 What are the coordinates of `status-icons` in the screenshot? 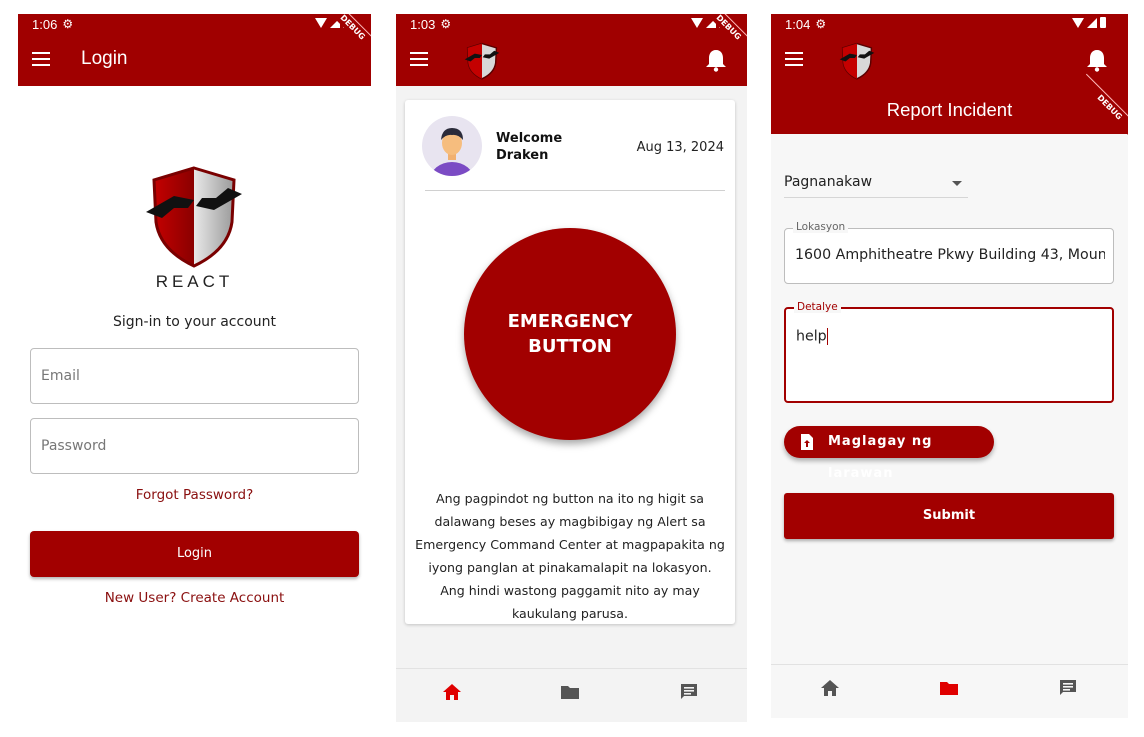 It's located at (1089, 22).